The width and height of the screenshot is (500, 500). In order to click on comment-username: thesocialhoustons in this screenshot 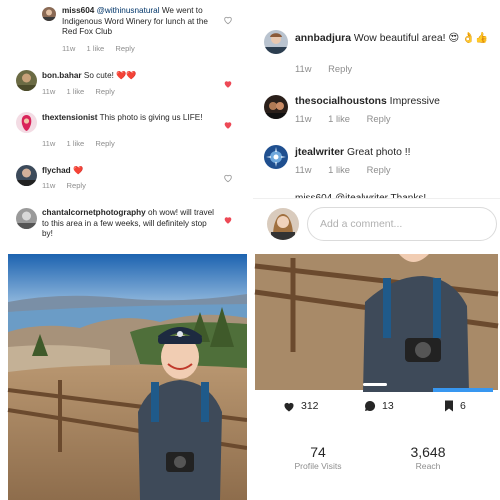, I will do `click(341, 101)`.